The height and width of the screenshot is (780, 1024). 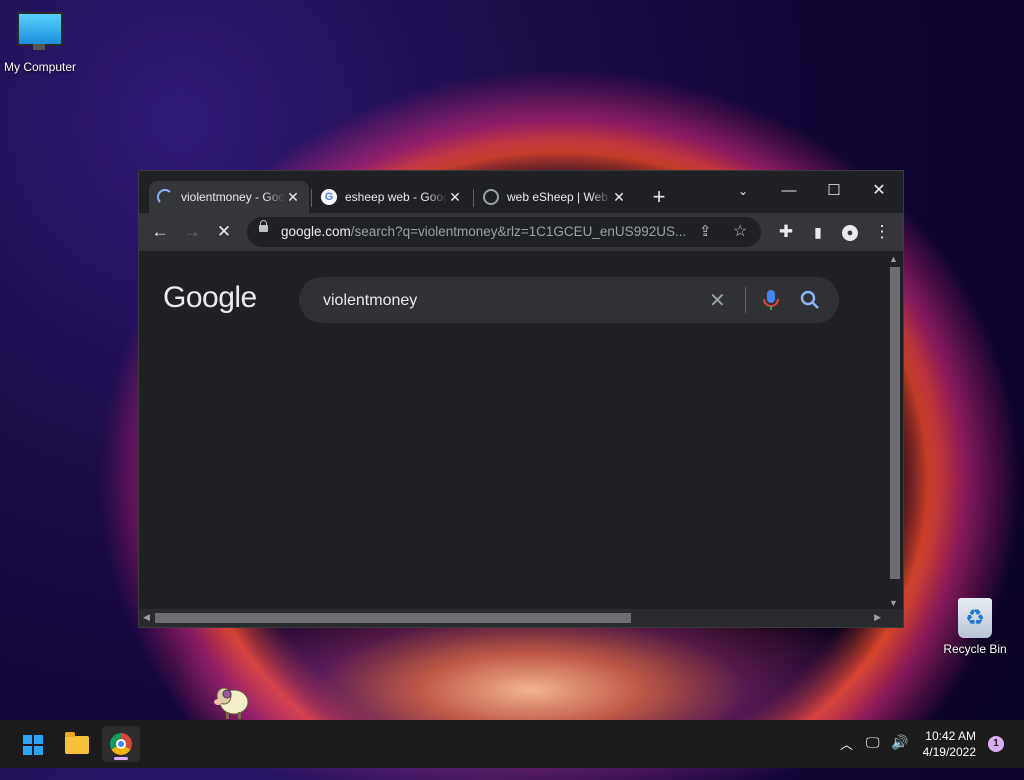 I want to click on tab-title: web eSheep | Web, so click(x=557, y=197).